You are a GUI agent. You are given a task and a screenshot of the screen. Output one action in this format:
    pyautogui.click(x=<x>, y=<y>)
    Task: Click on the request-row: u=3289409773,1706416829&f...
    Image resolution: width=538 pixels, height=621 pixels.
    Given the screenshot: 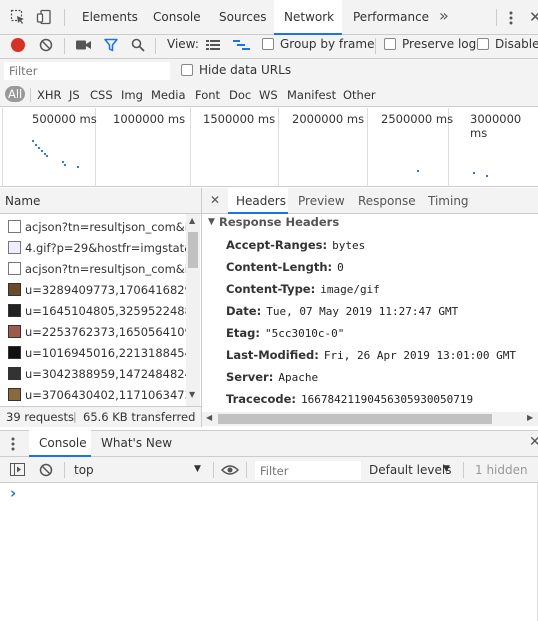 What is the action you would take?
    pyautogui.click(x=100, y=289)
    